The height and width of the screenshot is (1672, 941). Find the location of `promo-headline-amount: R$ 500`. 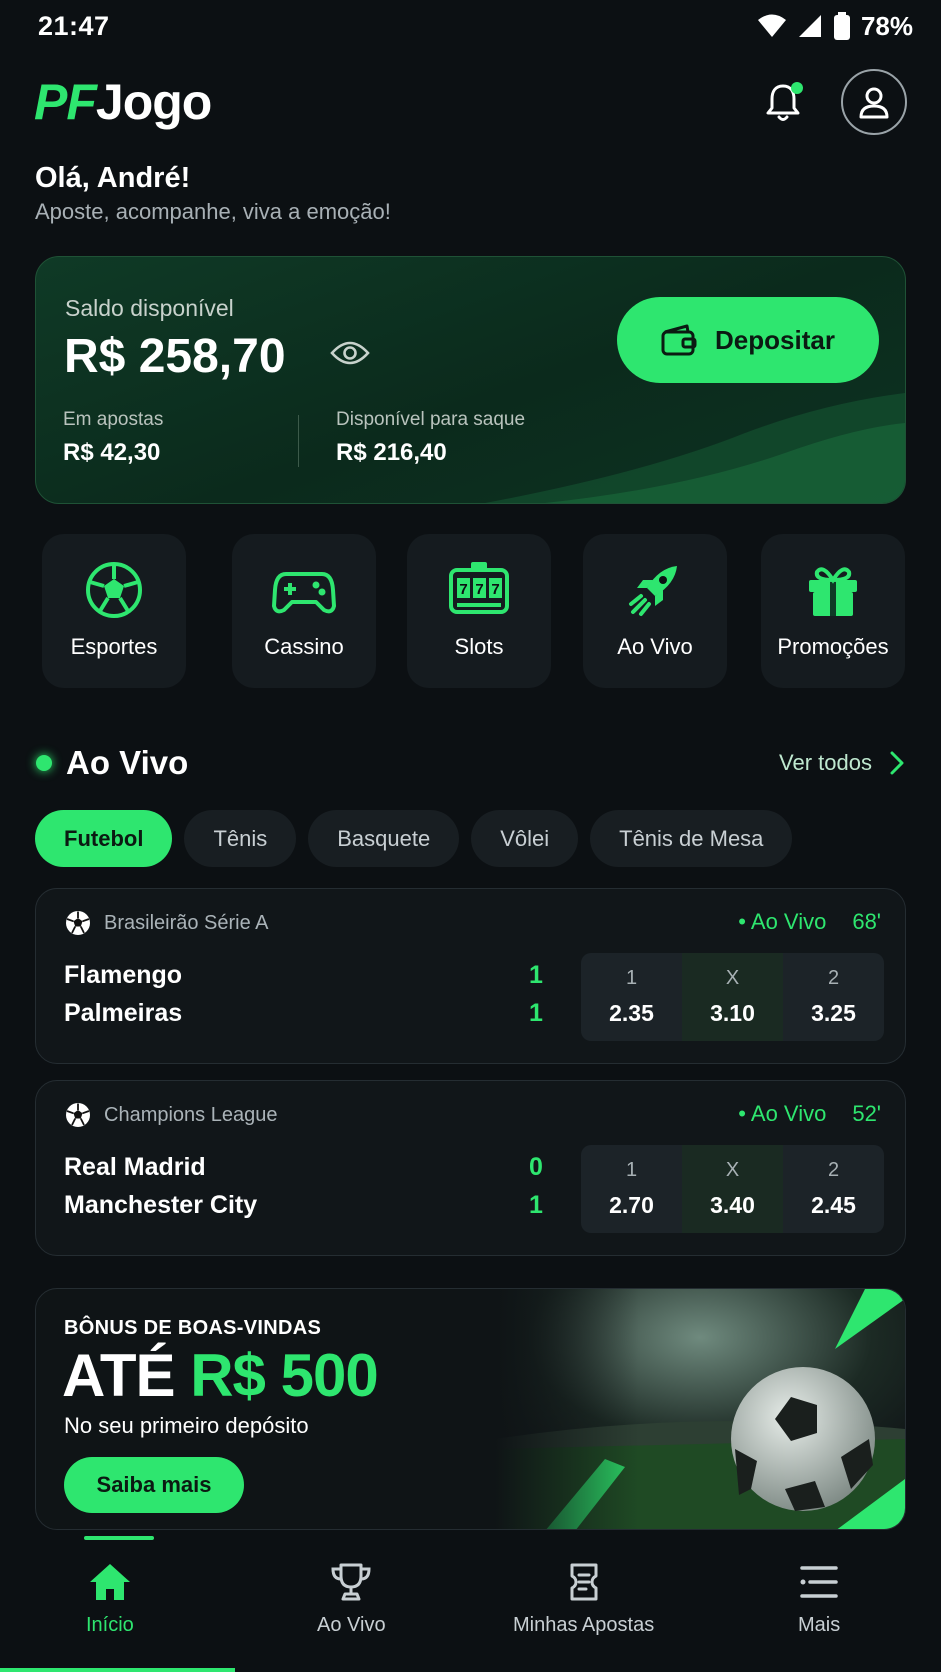

promo-headline-amount: R$ 500 is located at coordinates (284, 1375).